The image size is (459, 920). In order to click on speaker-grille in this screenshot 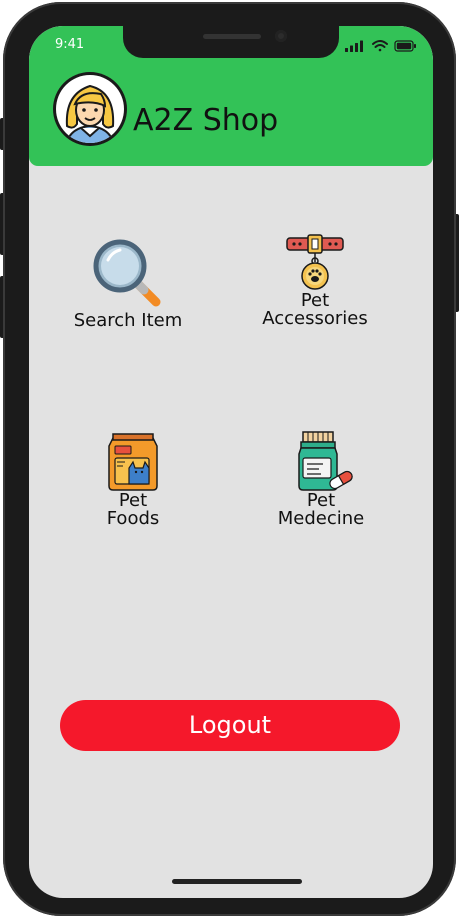, I will do `click(232, 36)`.